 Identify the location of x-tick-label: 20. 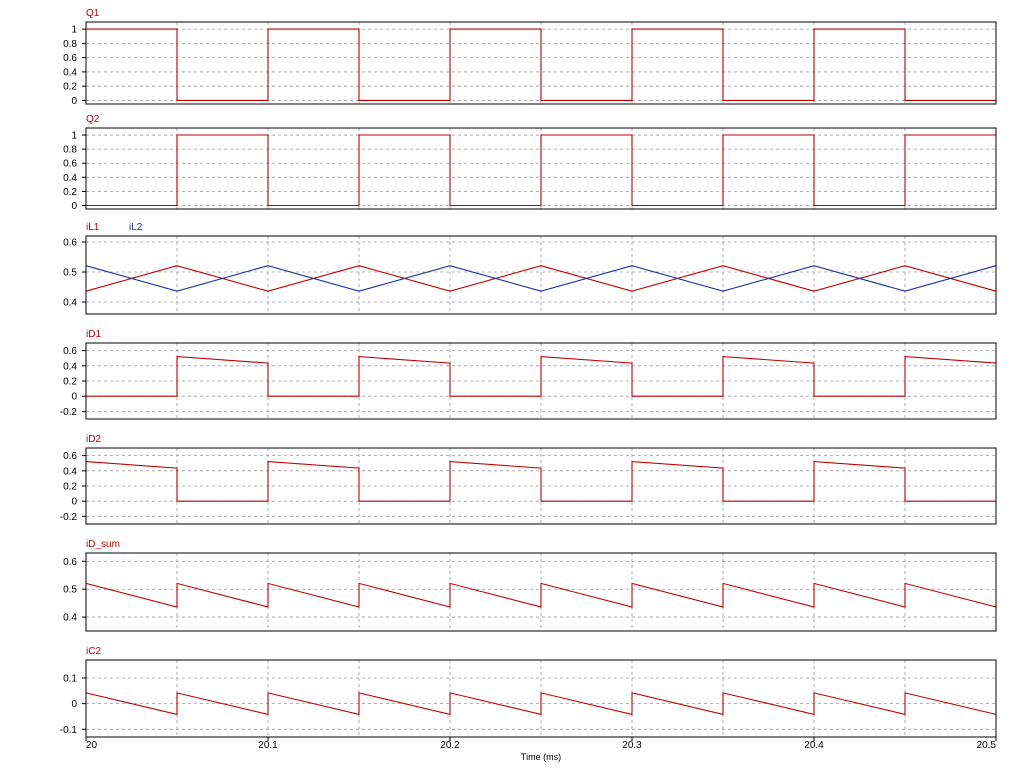
(92, 745).